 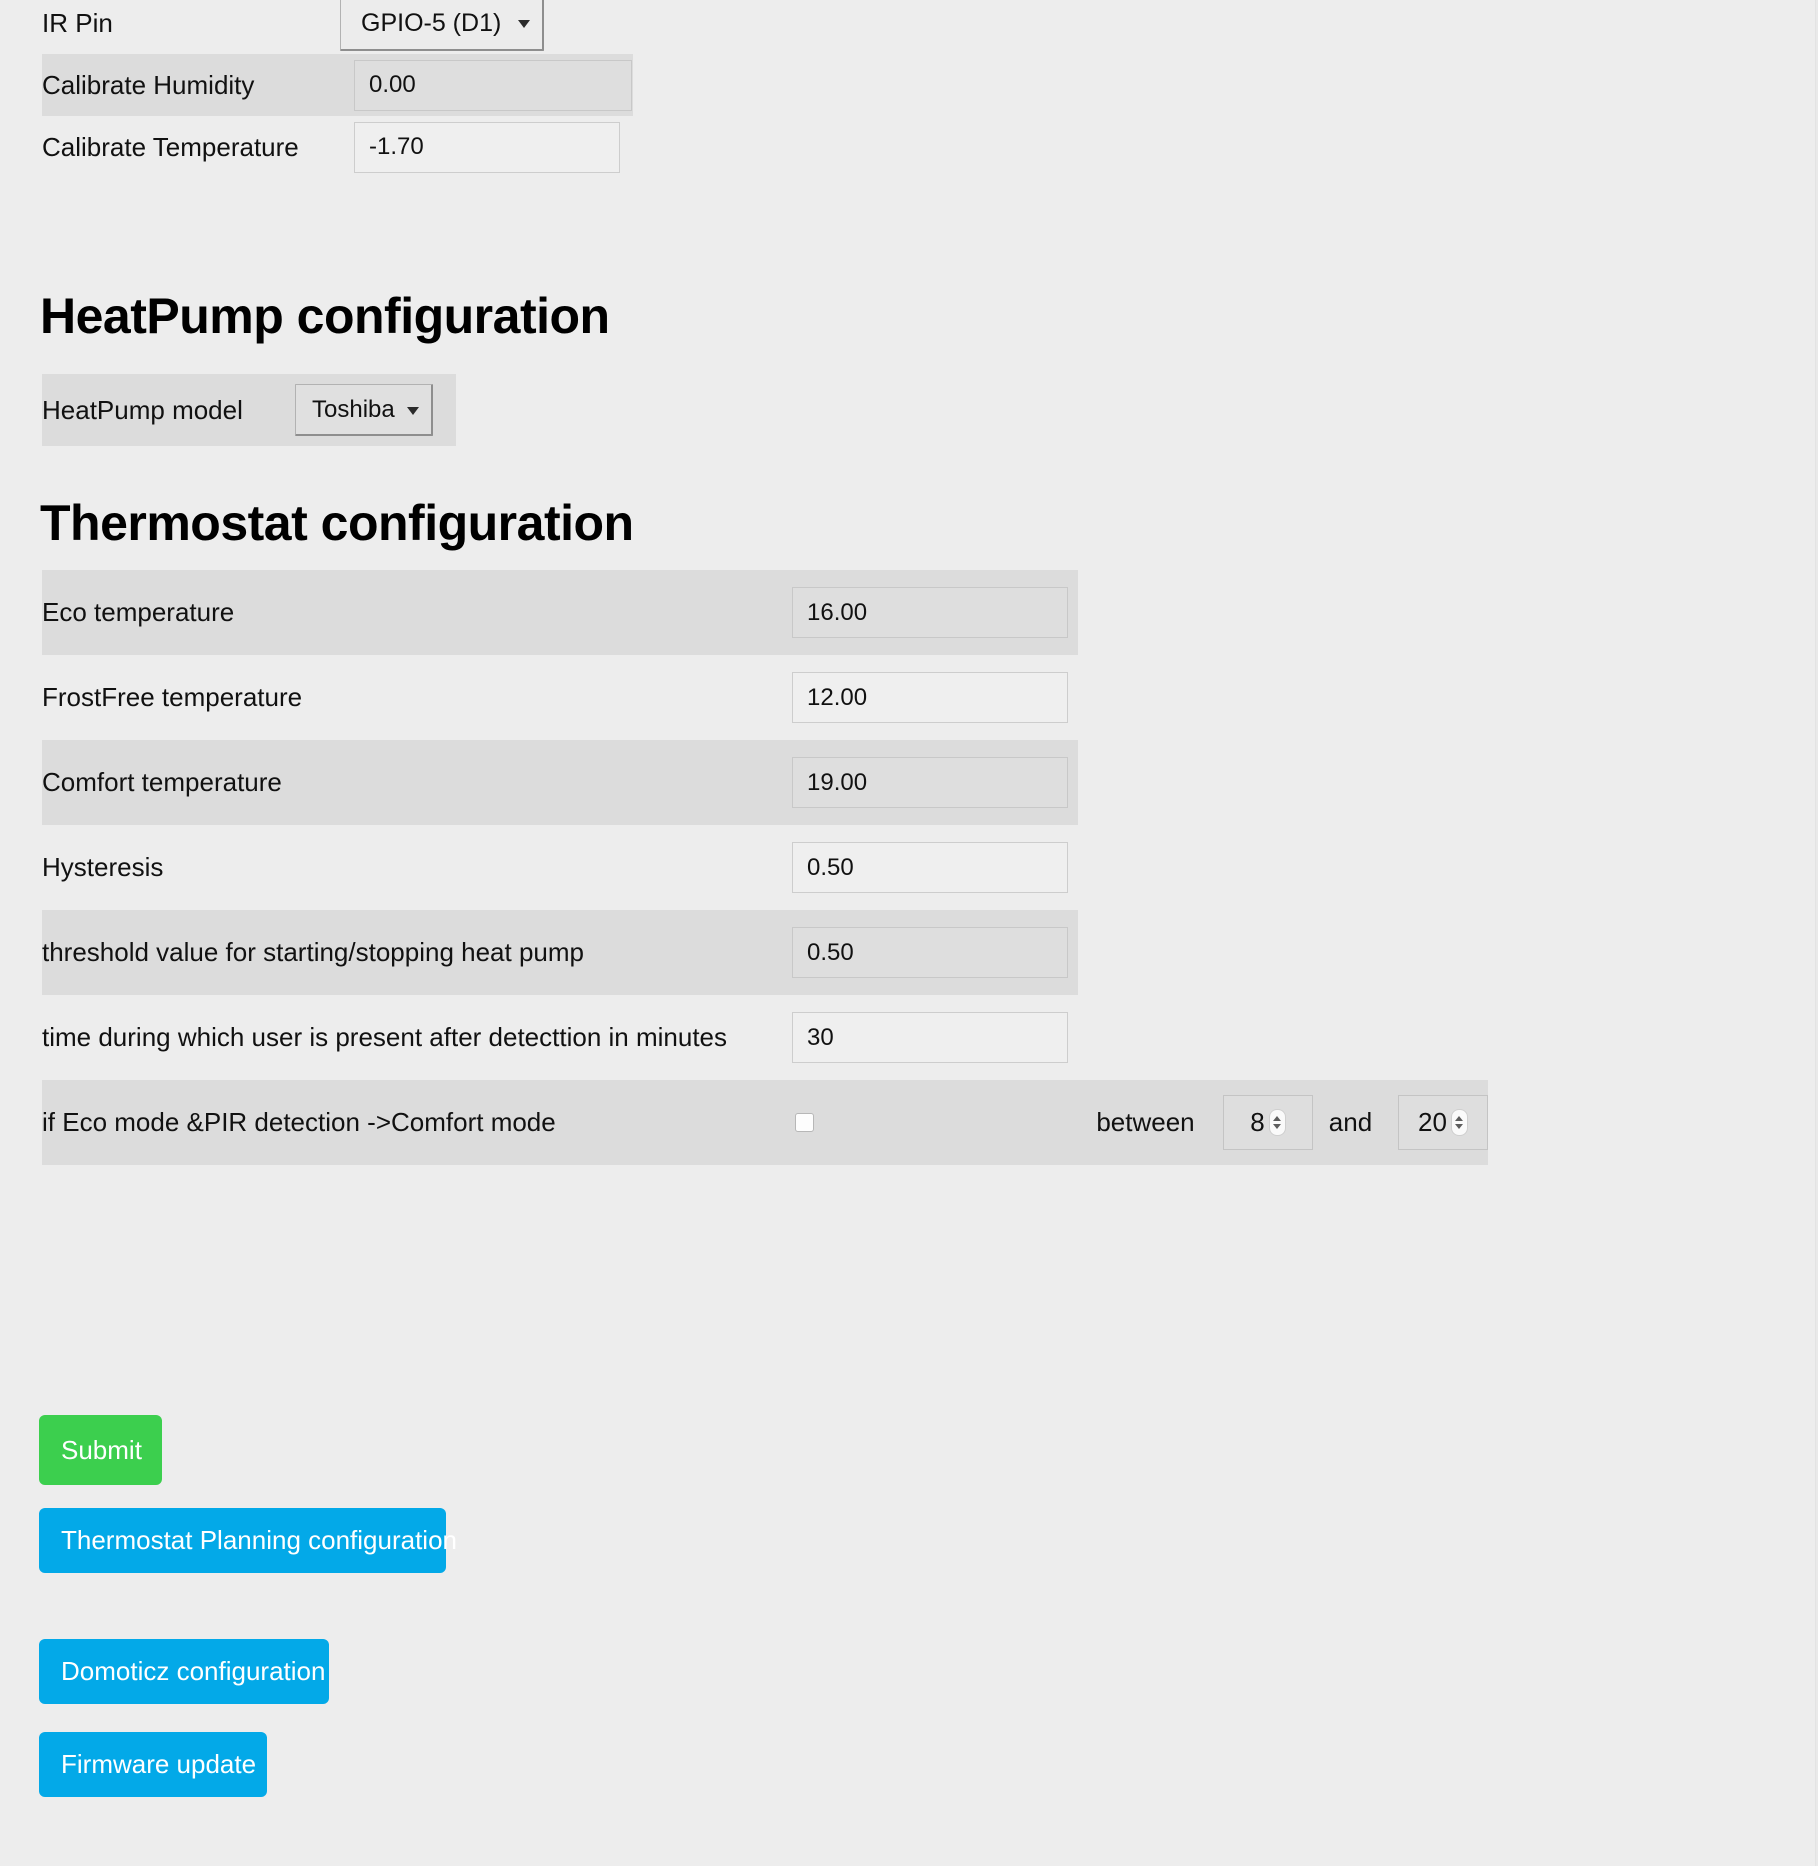 I want to click on hysteresis-input, so click(x=930, y=867).